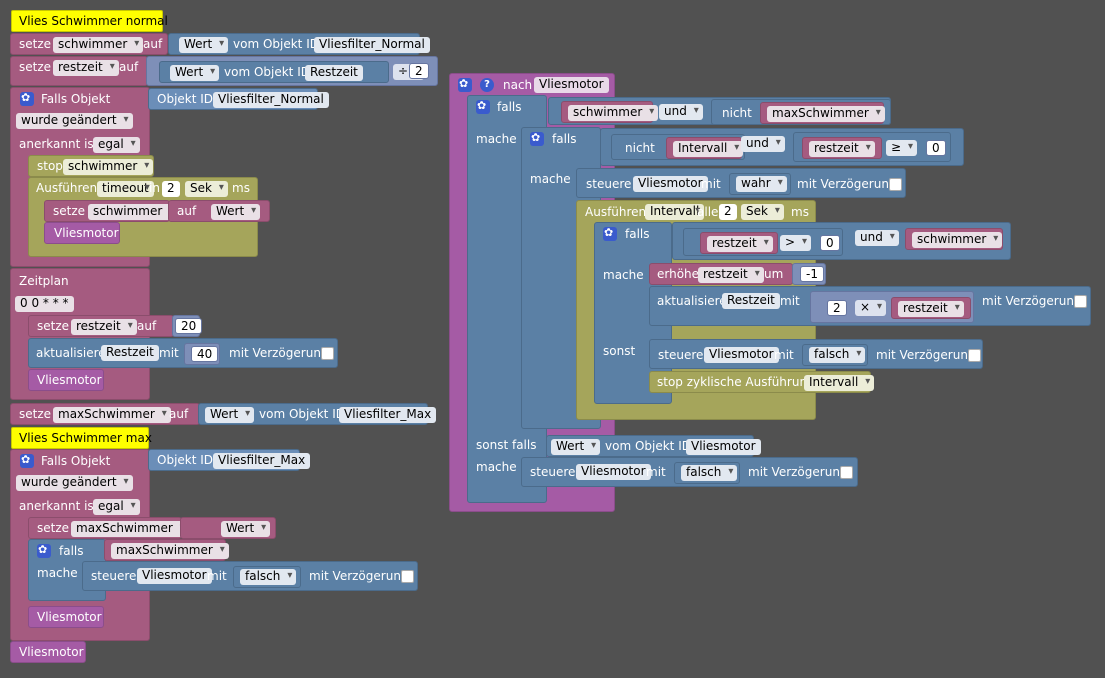  Describe the element at coordinates (782, 147) in the screenshot. I see `logic-and-block-2: nicht Intervall und restzeit ≥ 0` at that location.